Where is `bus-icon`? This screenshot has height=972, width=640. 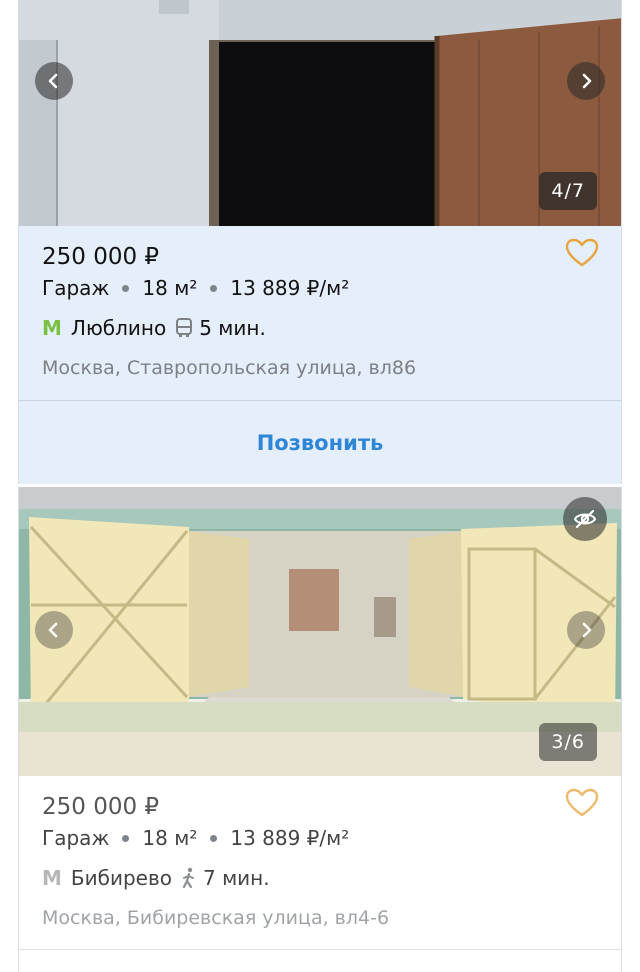 bus-icon is located at coordinates (184, 328).